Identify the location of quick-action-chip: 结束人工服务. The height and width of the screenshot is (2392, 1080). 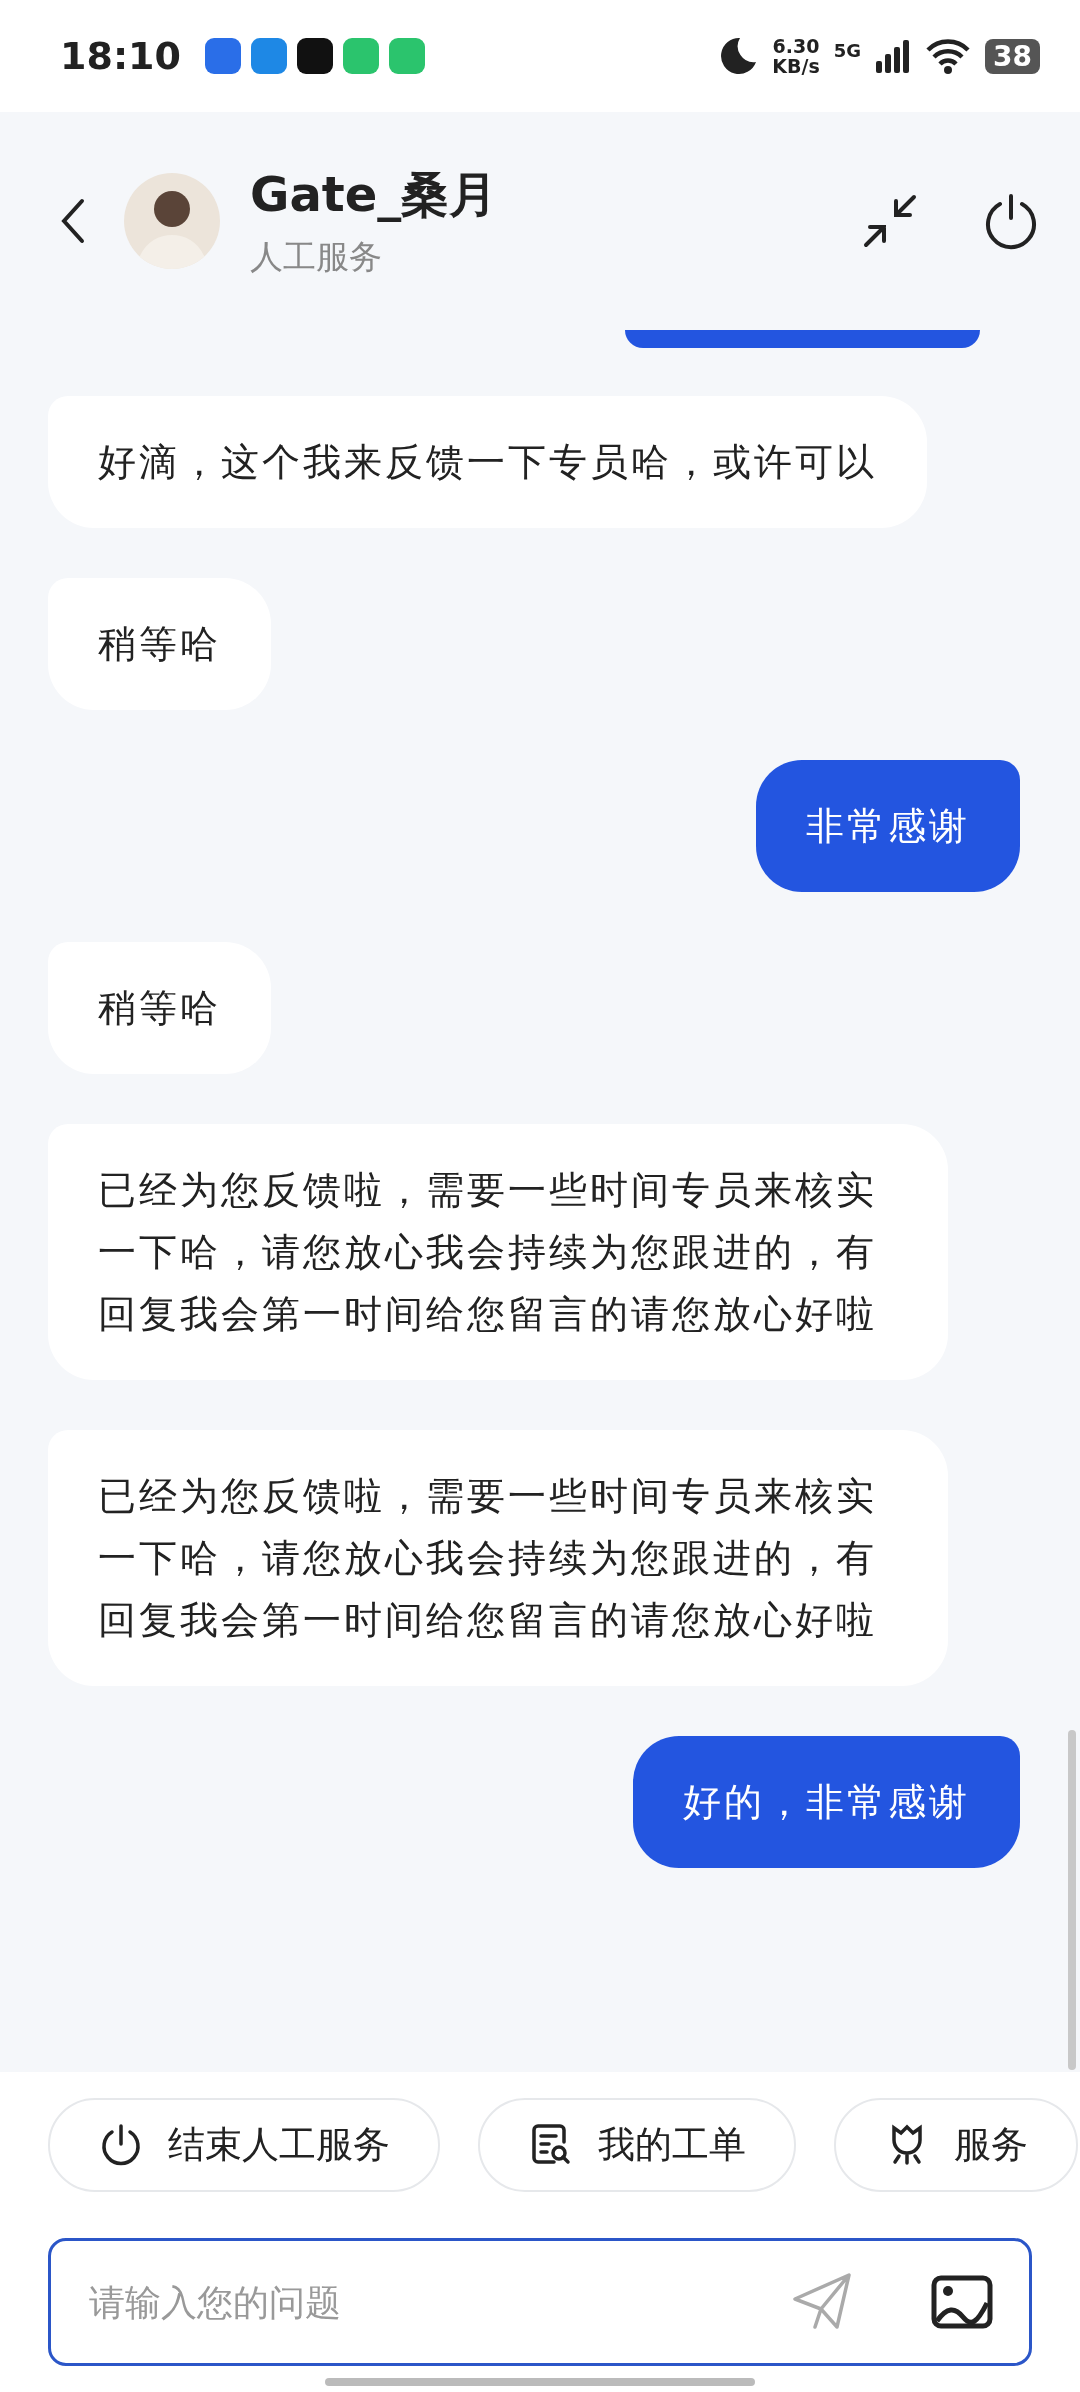
(244, 2145).